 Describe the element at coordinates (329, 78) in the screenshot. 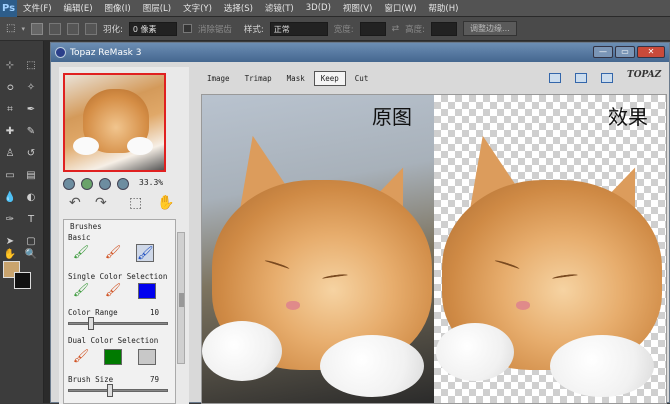

I see `tab-keep: Keep` at that location.